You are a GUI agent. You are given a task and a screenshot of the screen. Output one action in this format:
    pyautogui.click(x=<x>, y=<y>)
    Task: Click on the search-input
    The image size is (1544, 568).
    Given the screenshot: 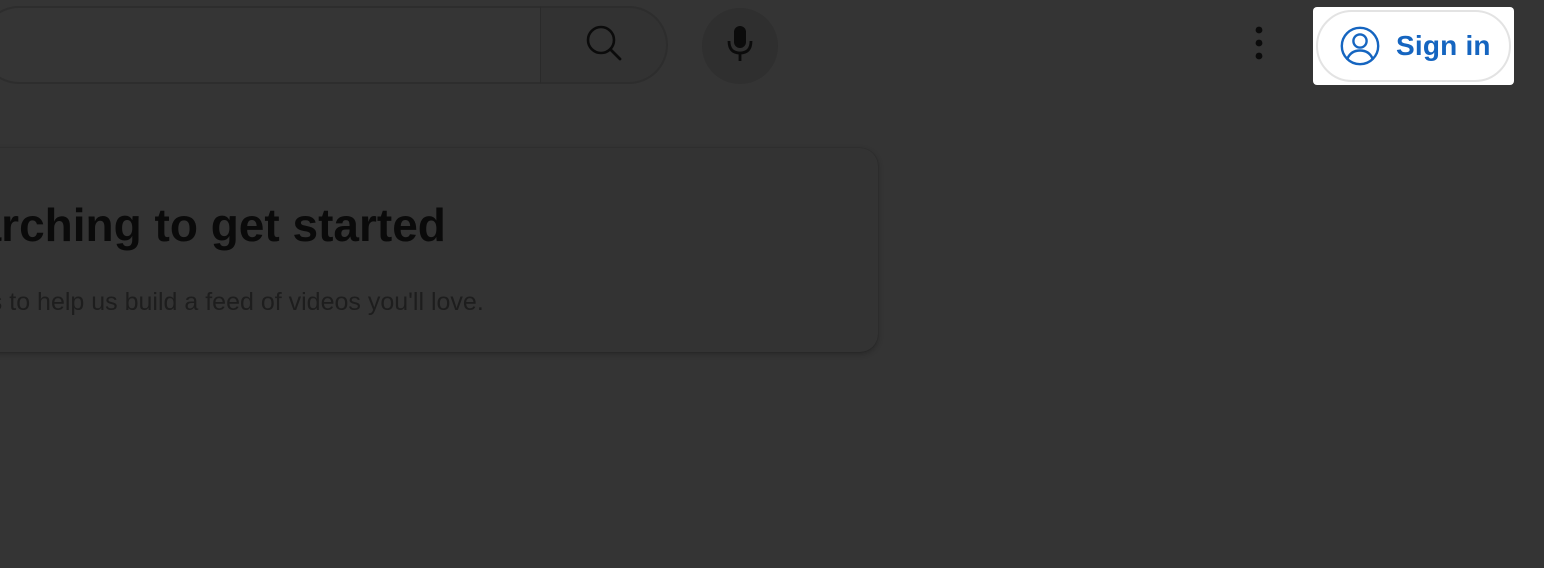 What is the action you would take?
    pyautogui.click(x=260, y=47)
    